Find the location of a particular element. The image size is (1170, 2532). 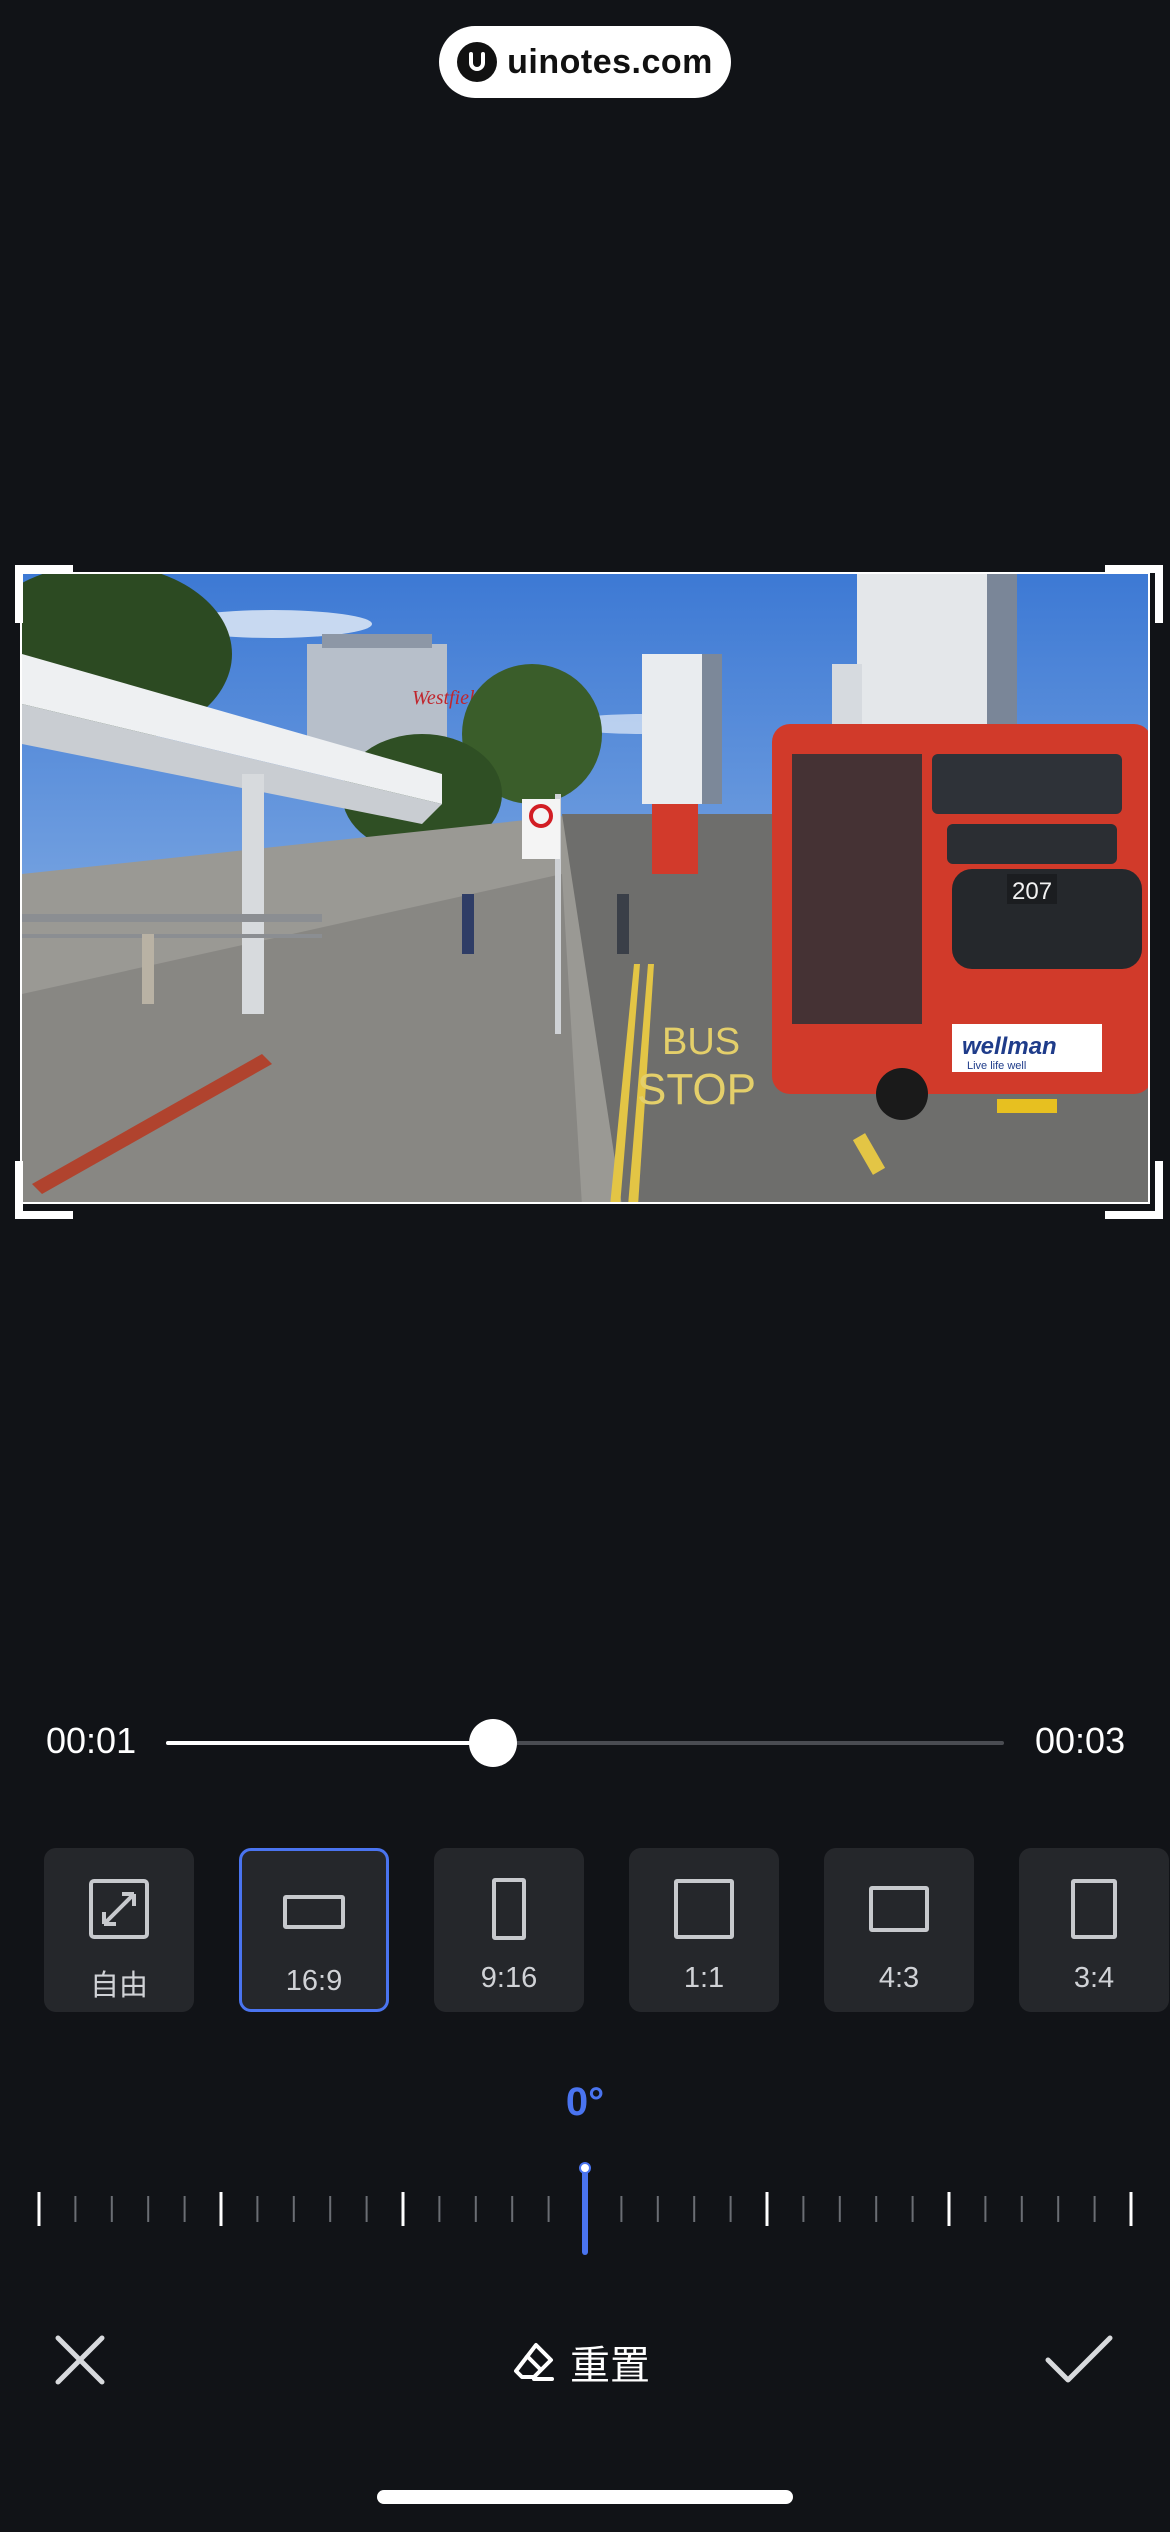

ratio-16-9-button: 16:9 is located at coordinates (314, 1930).